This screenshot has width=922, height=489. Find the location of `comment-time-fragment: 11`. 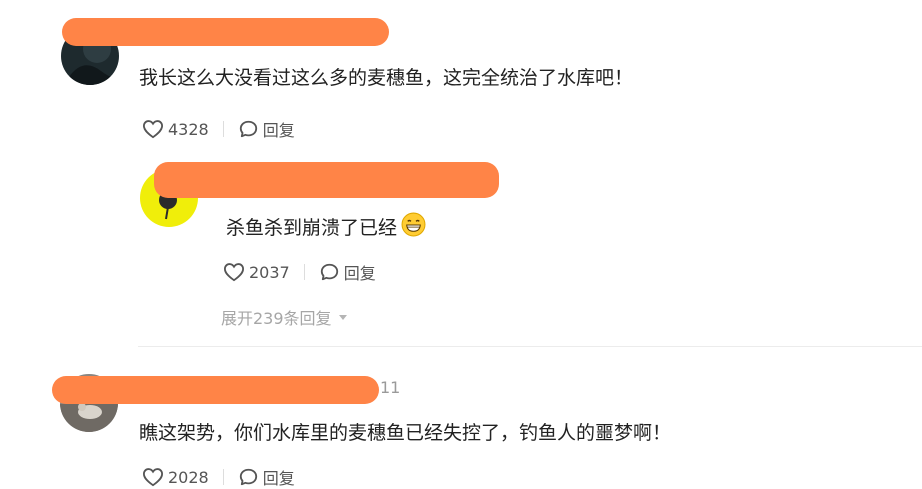

comment-time-fragment: 11 is located at coordinates (390, 387).